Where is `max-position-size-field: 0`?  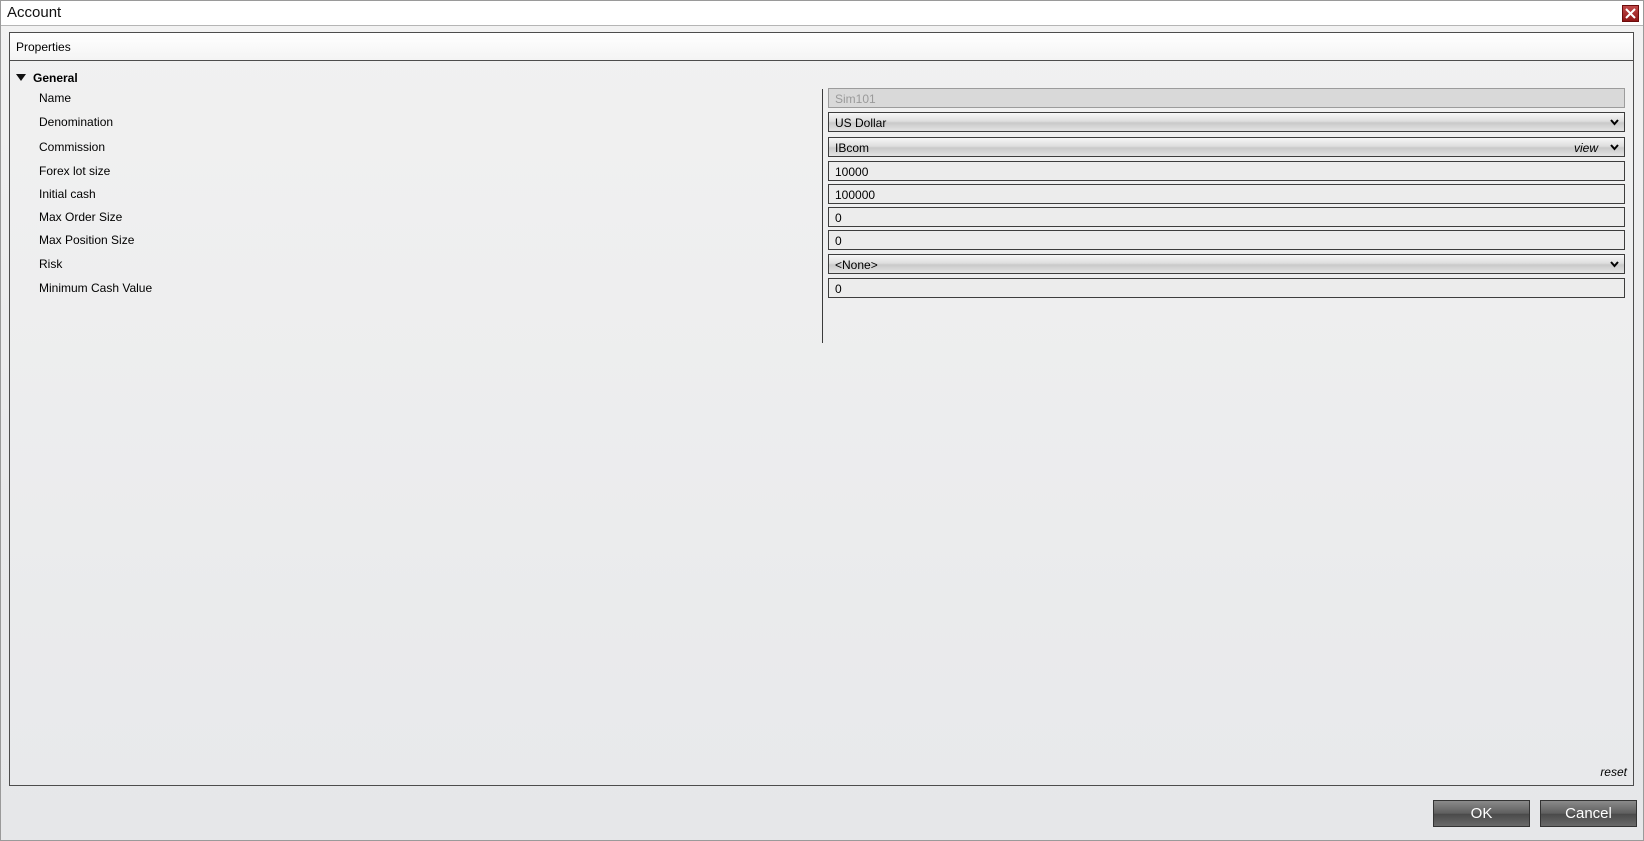 max-position-size-field: 0 is located at coordinates (1226, 240).